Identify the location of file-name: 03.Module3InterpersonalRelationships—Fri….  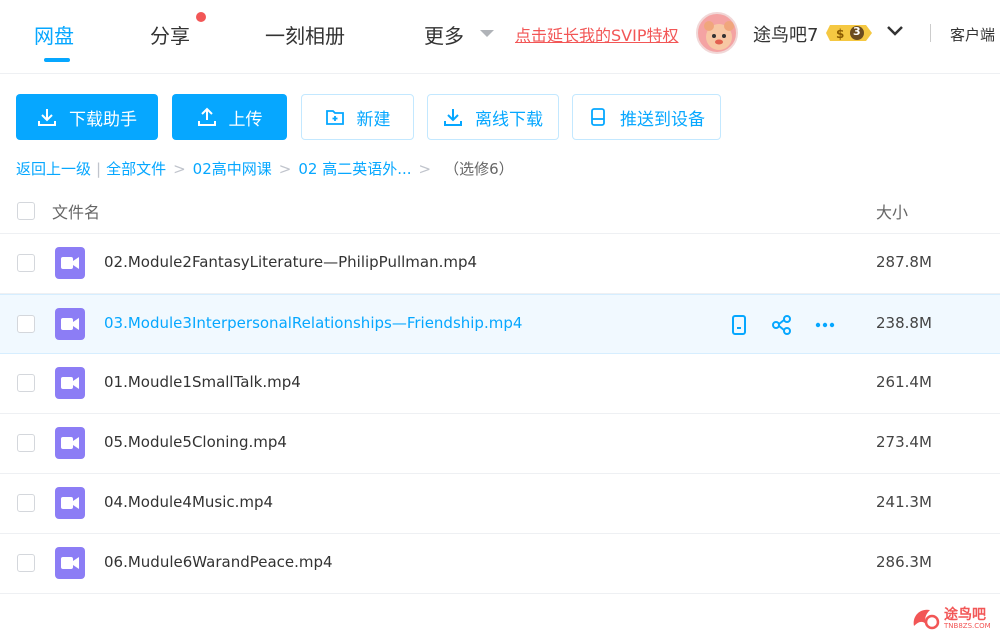
(313, 323).